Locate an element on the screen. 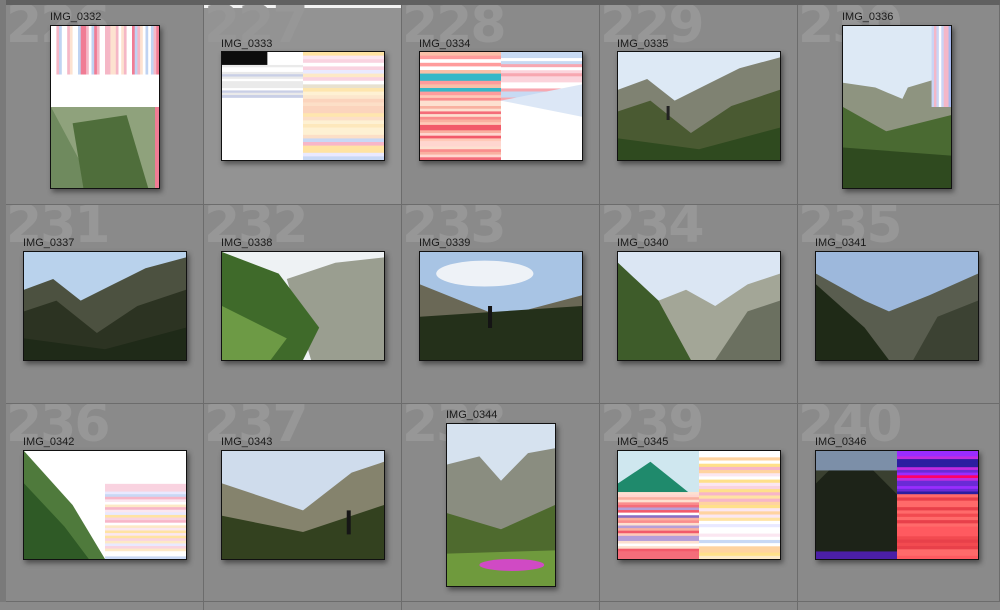 This screenshot has width=1000, height=610. thumbnail-cell: 230IMG_0336 is located at coordinates (899, 105).